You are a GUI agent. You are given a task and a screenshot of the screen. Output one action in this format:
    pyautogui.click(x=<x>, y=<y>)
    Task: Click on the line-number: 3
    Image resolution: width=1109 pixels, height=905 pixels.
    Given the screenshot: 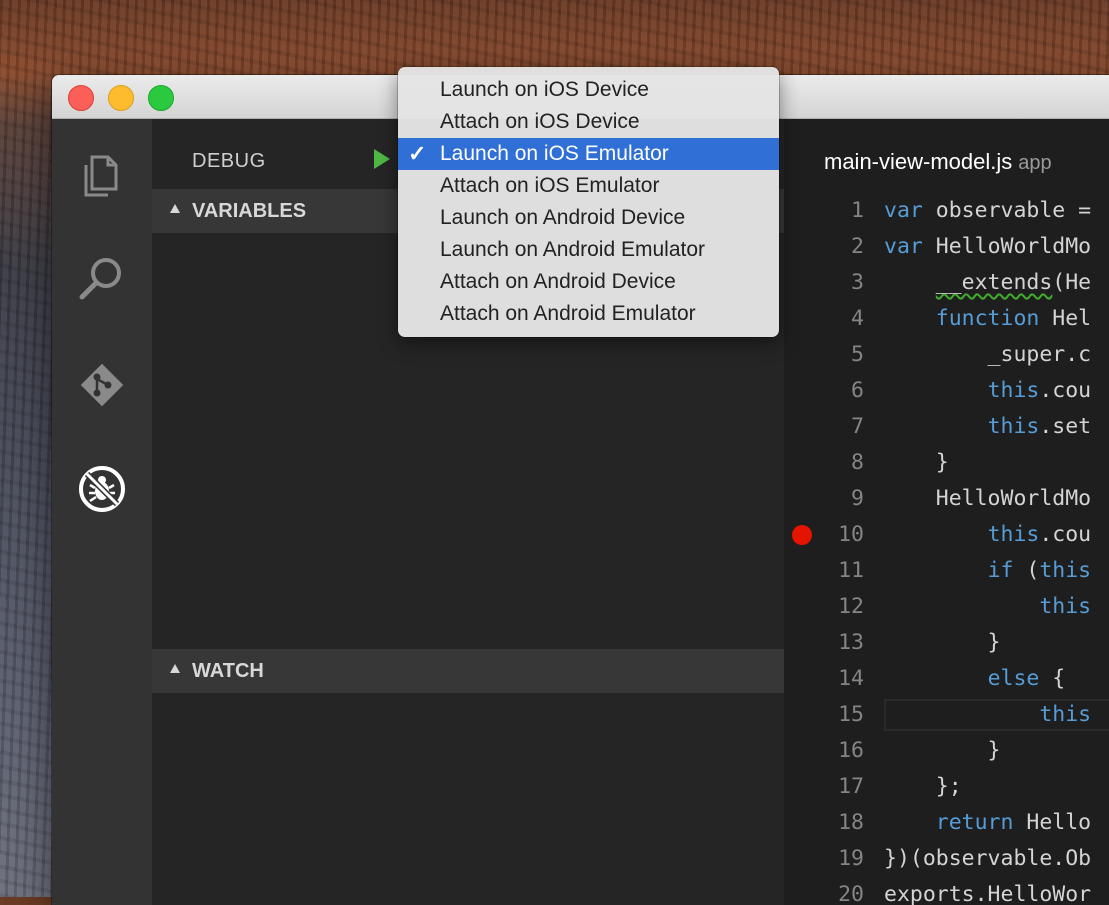 What is the action you would take?
    pyautogui.click(x=857, y=282)
    